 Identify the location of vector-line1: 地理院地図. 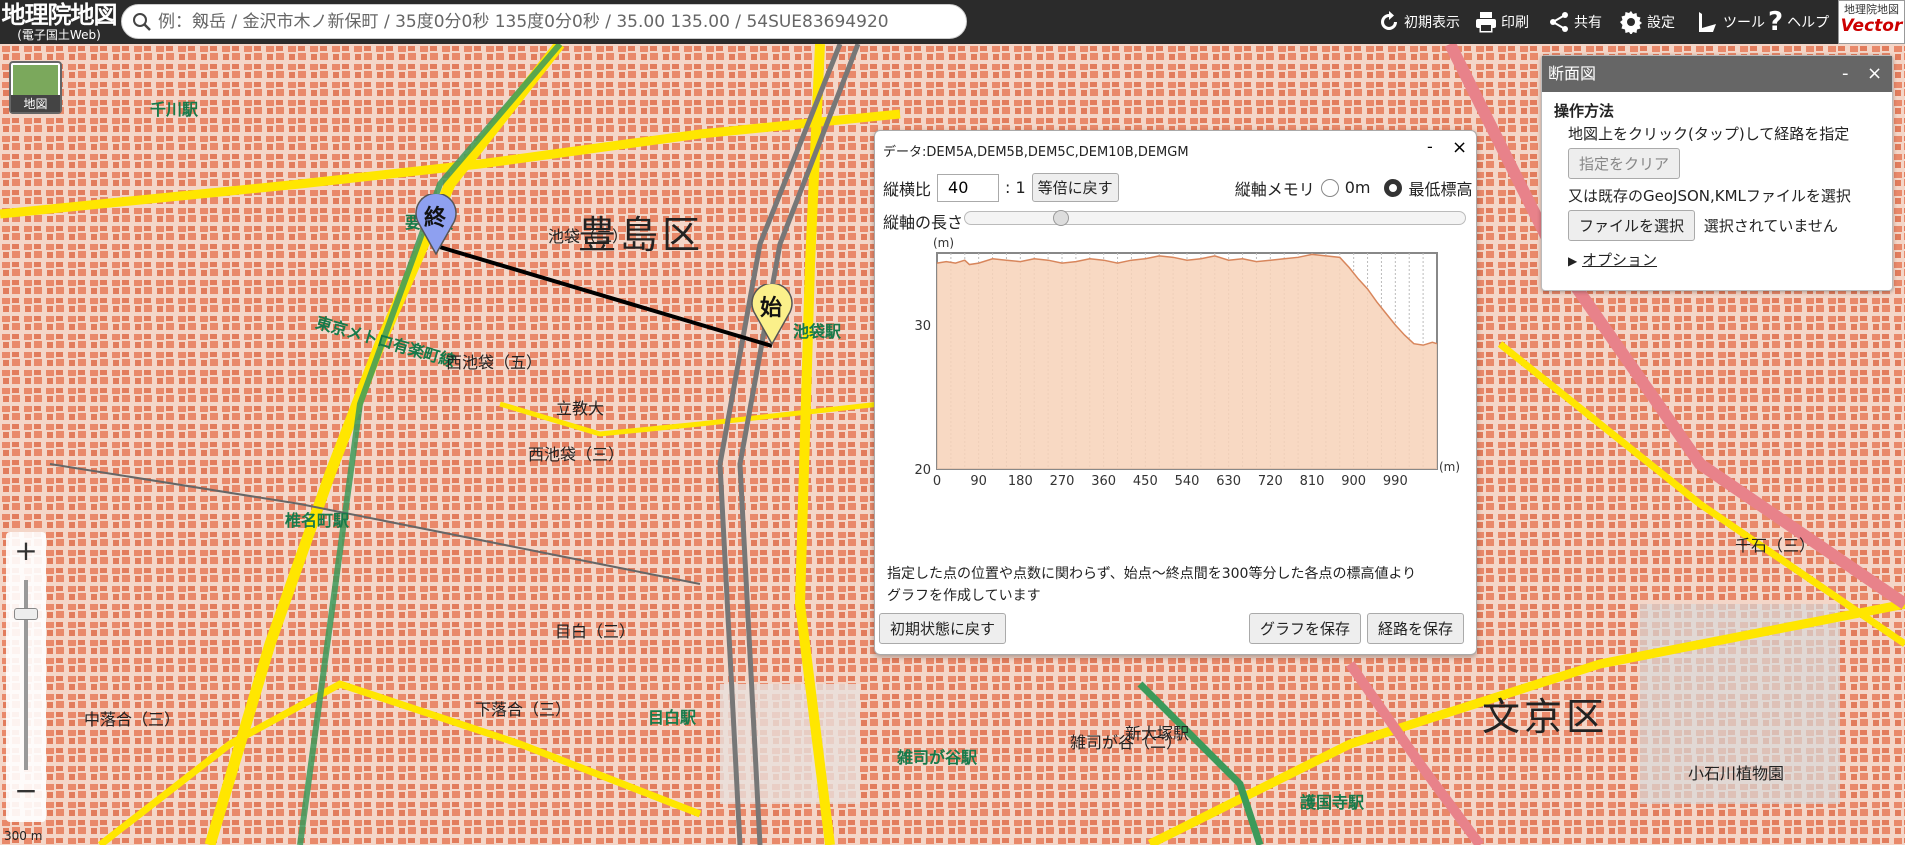
(1871, 9).